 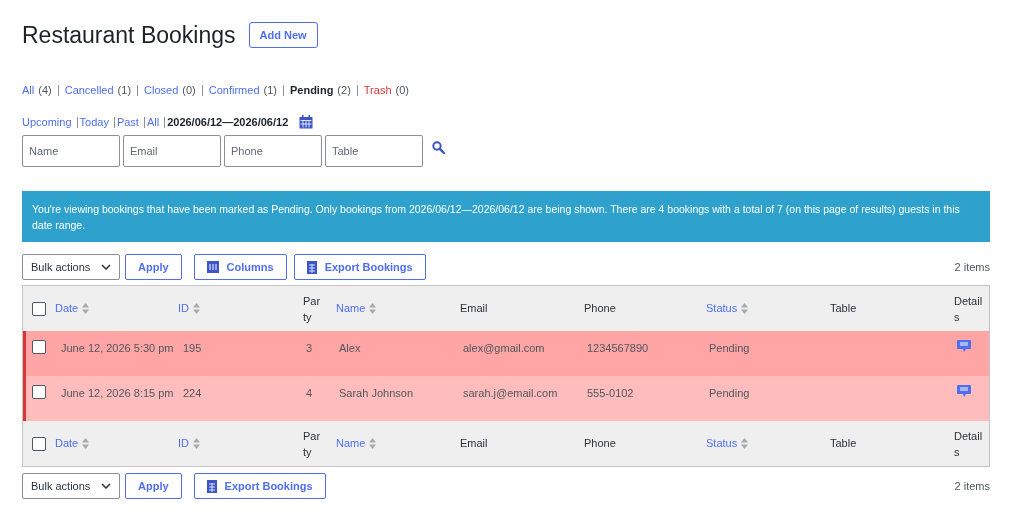 What do you see at coordinates (228, 122) in the screenshot?
I see `date-filter-link: 2026/06/12—2026/06/12` at bounding box center [228, 122].